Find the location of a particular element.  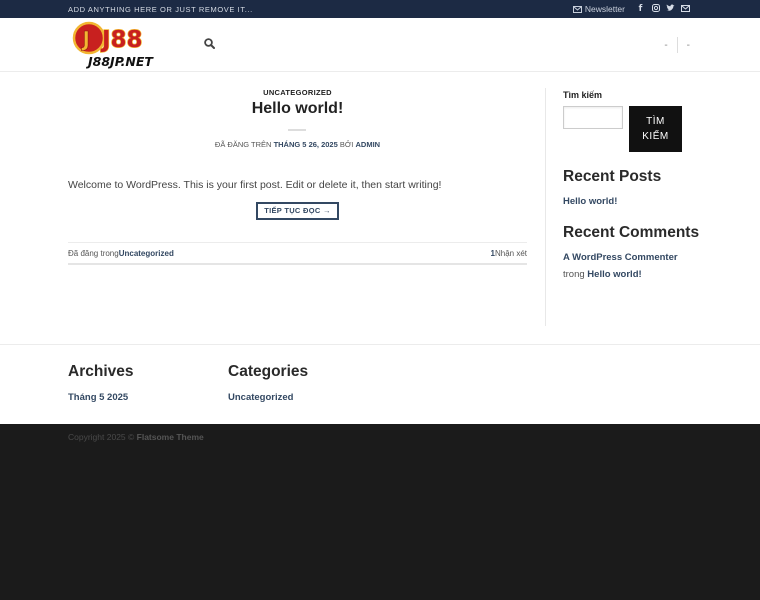

meta-by: BỞI is located at coordinates (346, 144).